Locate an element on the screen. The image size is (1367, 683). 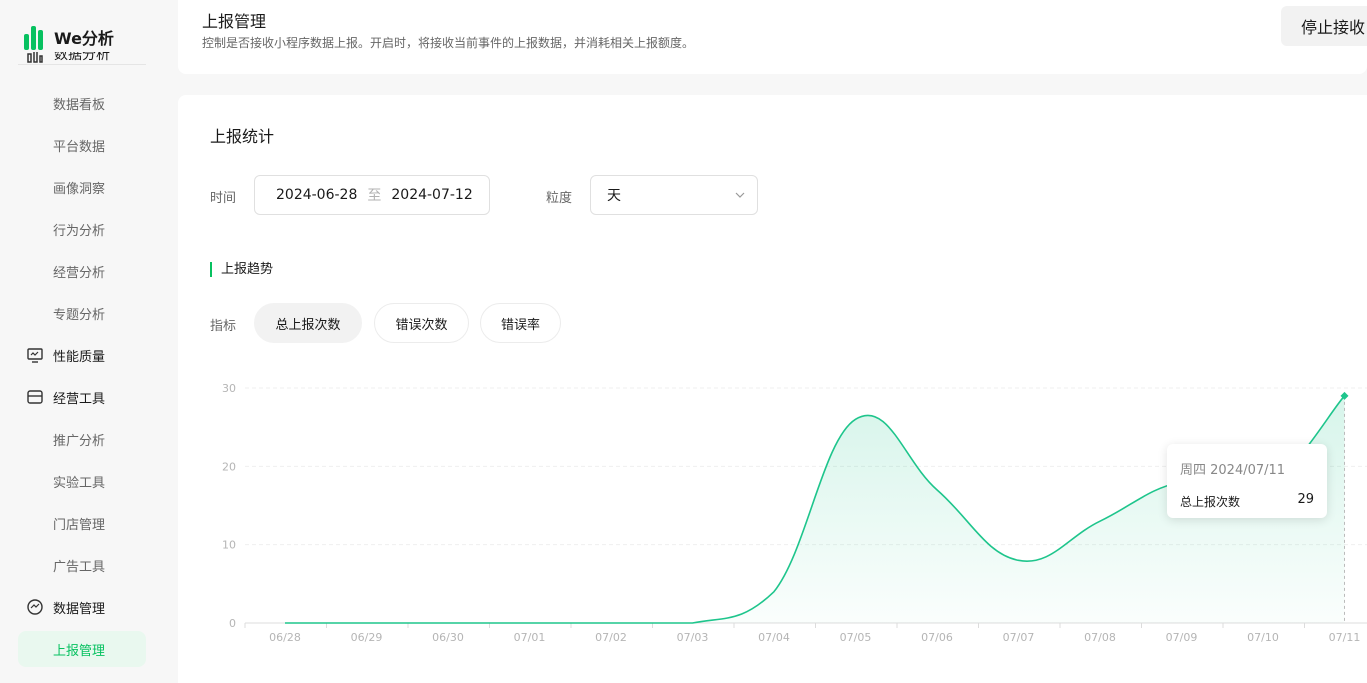
sidebar-item-8: 经营工具 is located at coordinates (82, 397).